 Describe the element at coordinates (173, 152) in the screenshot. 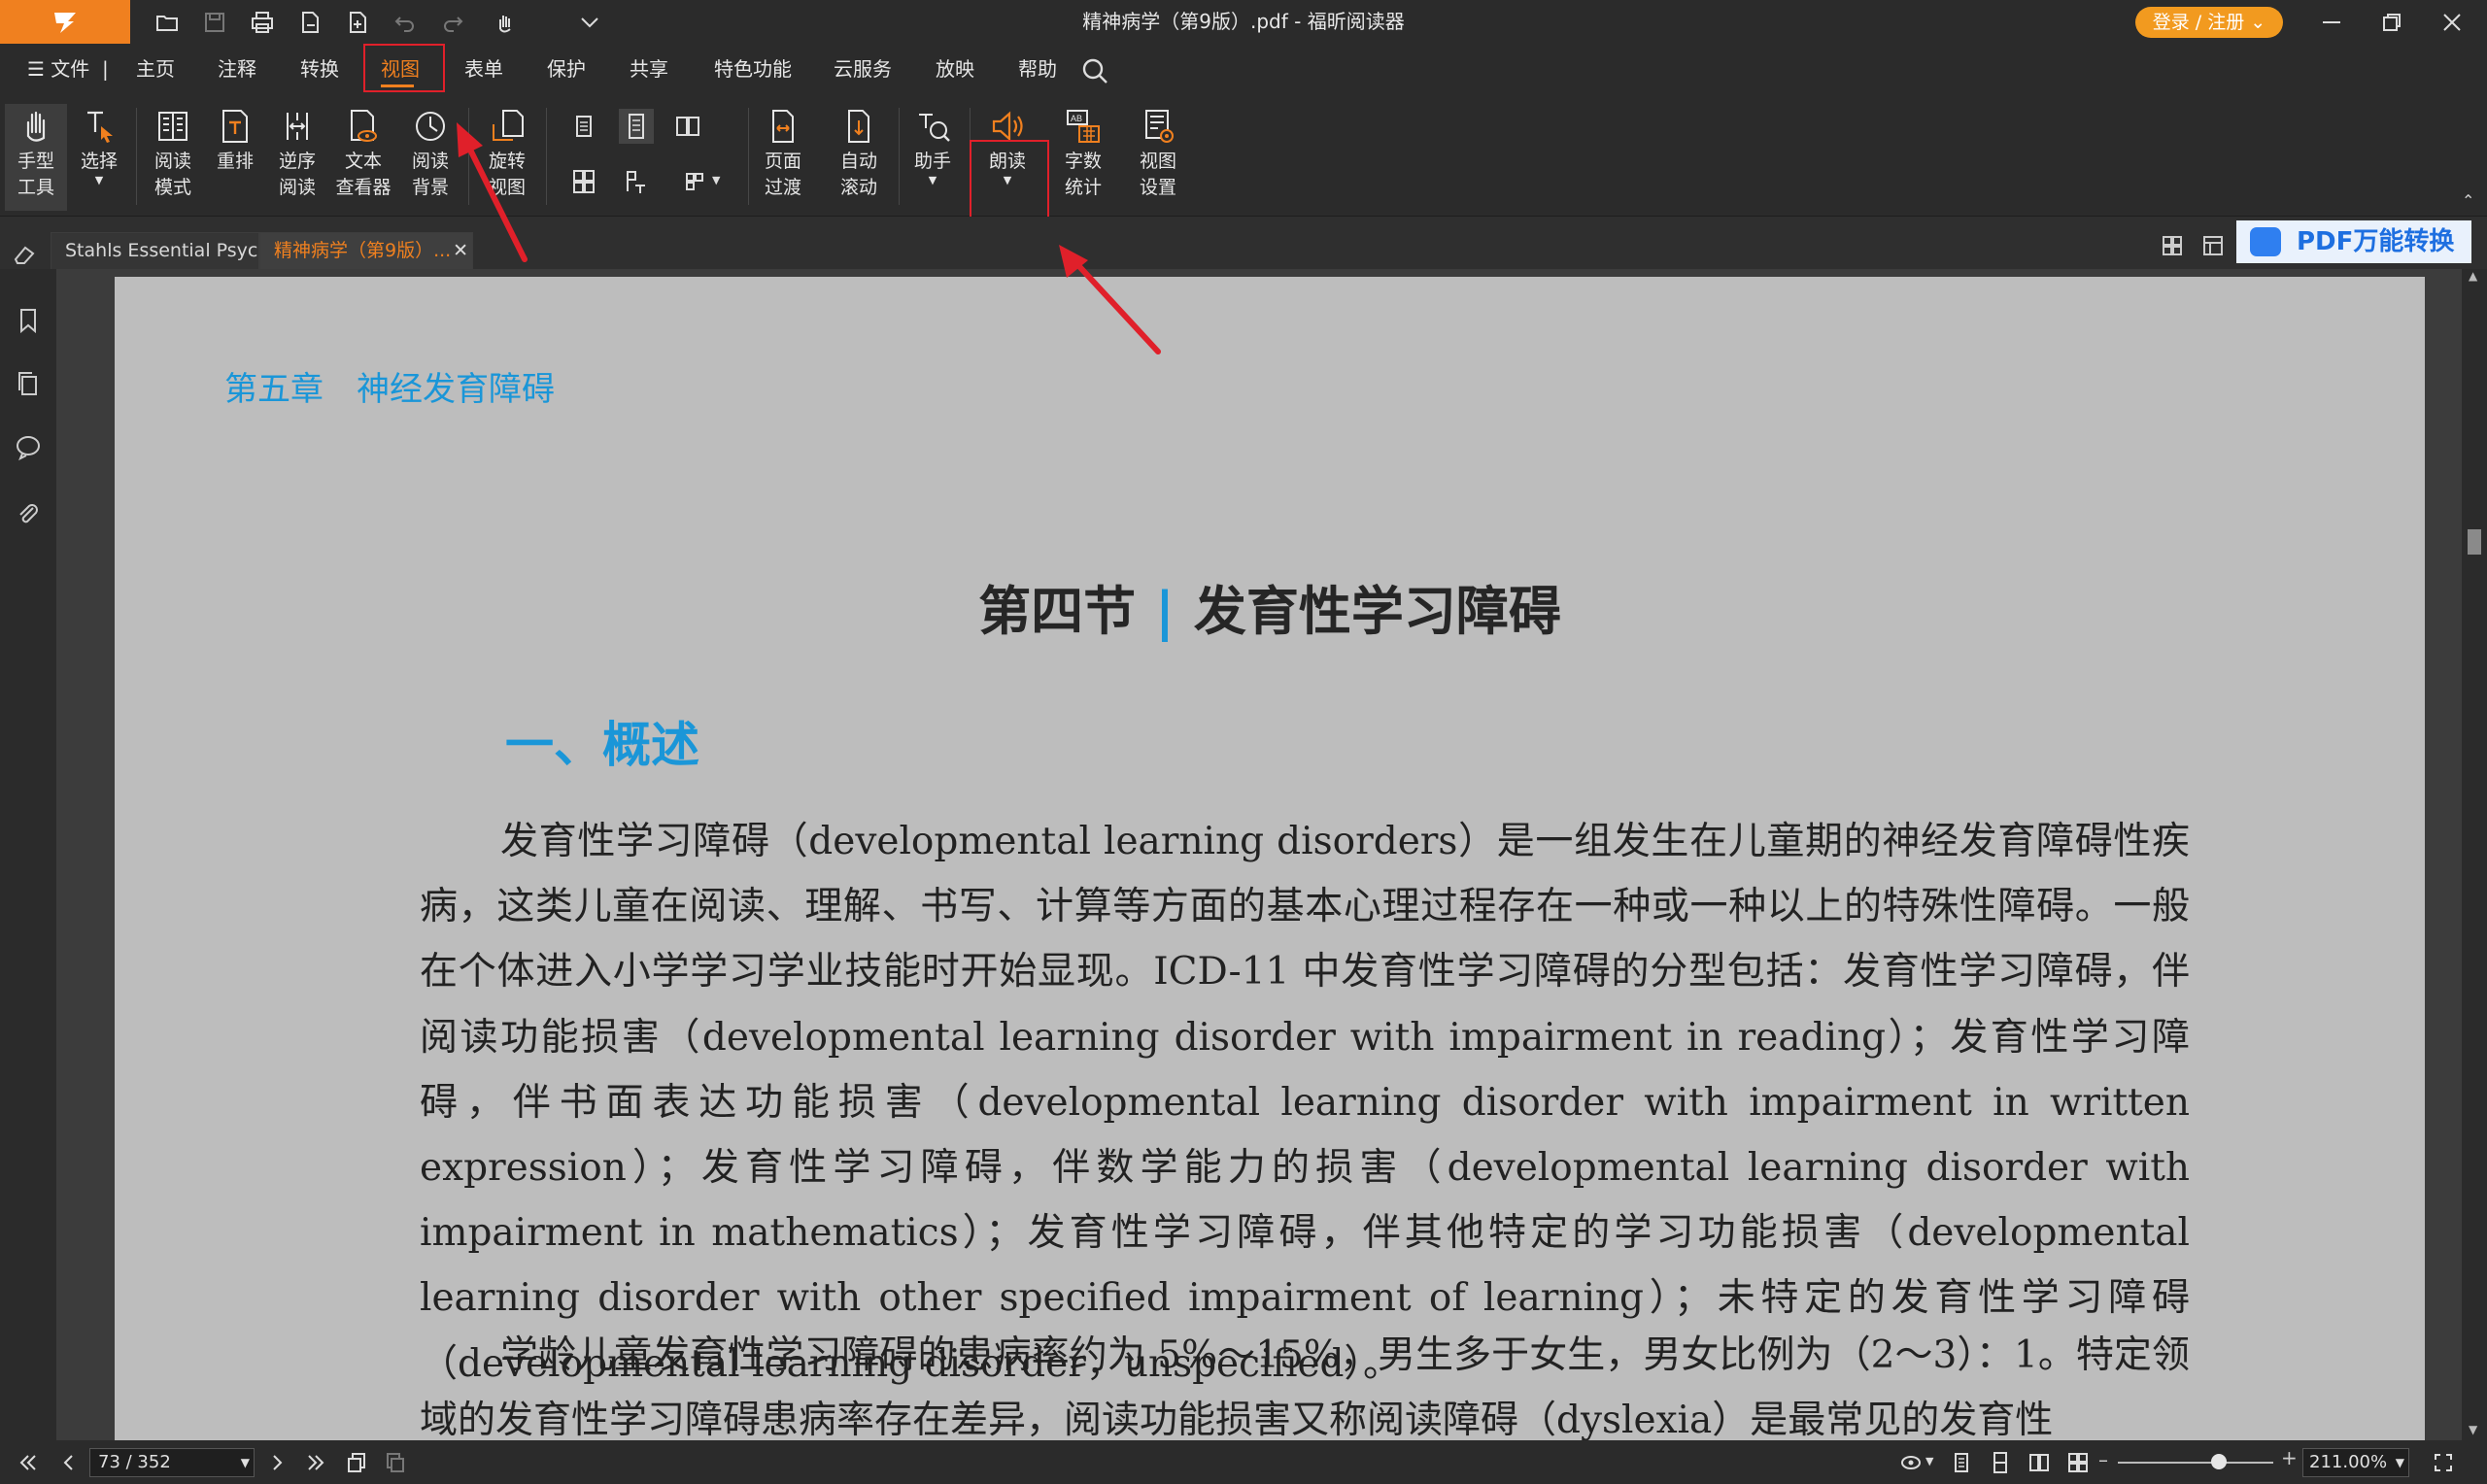

I see `read-mode-button: 阅读 模式` at that location.